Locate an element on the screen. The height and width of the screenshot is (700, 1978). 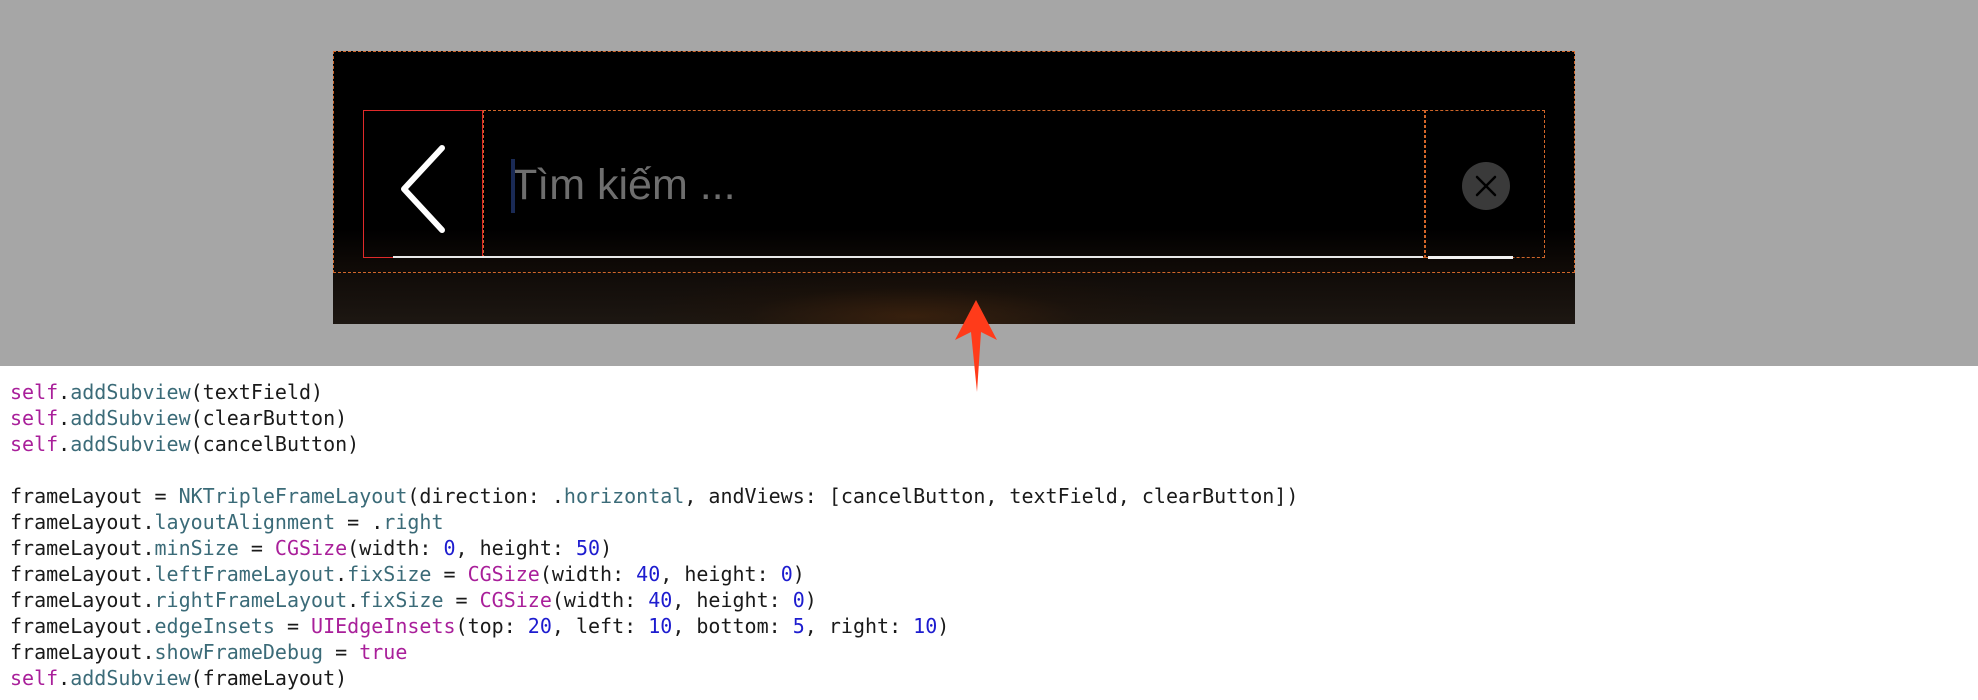
code-token: right is located at coordinates (413, 522).